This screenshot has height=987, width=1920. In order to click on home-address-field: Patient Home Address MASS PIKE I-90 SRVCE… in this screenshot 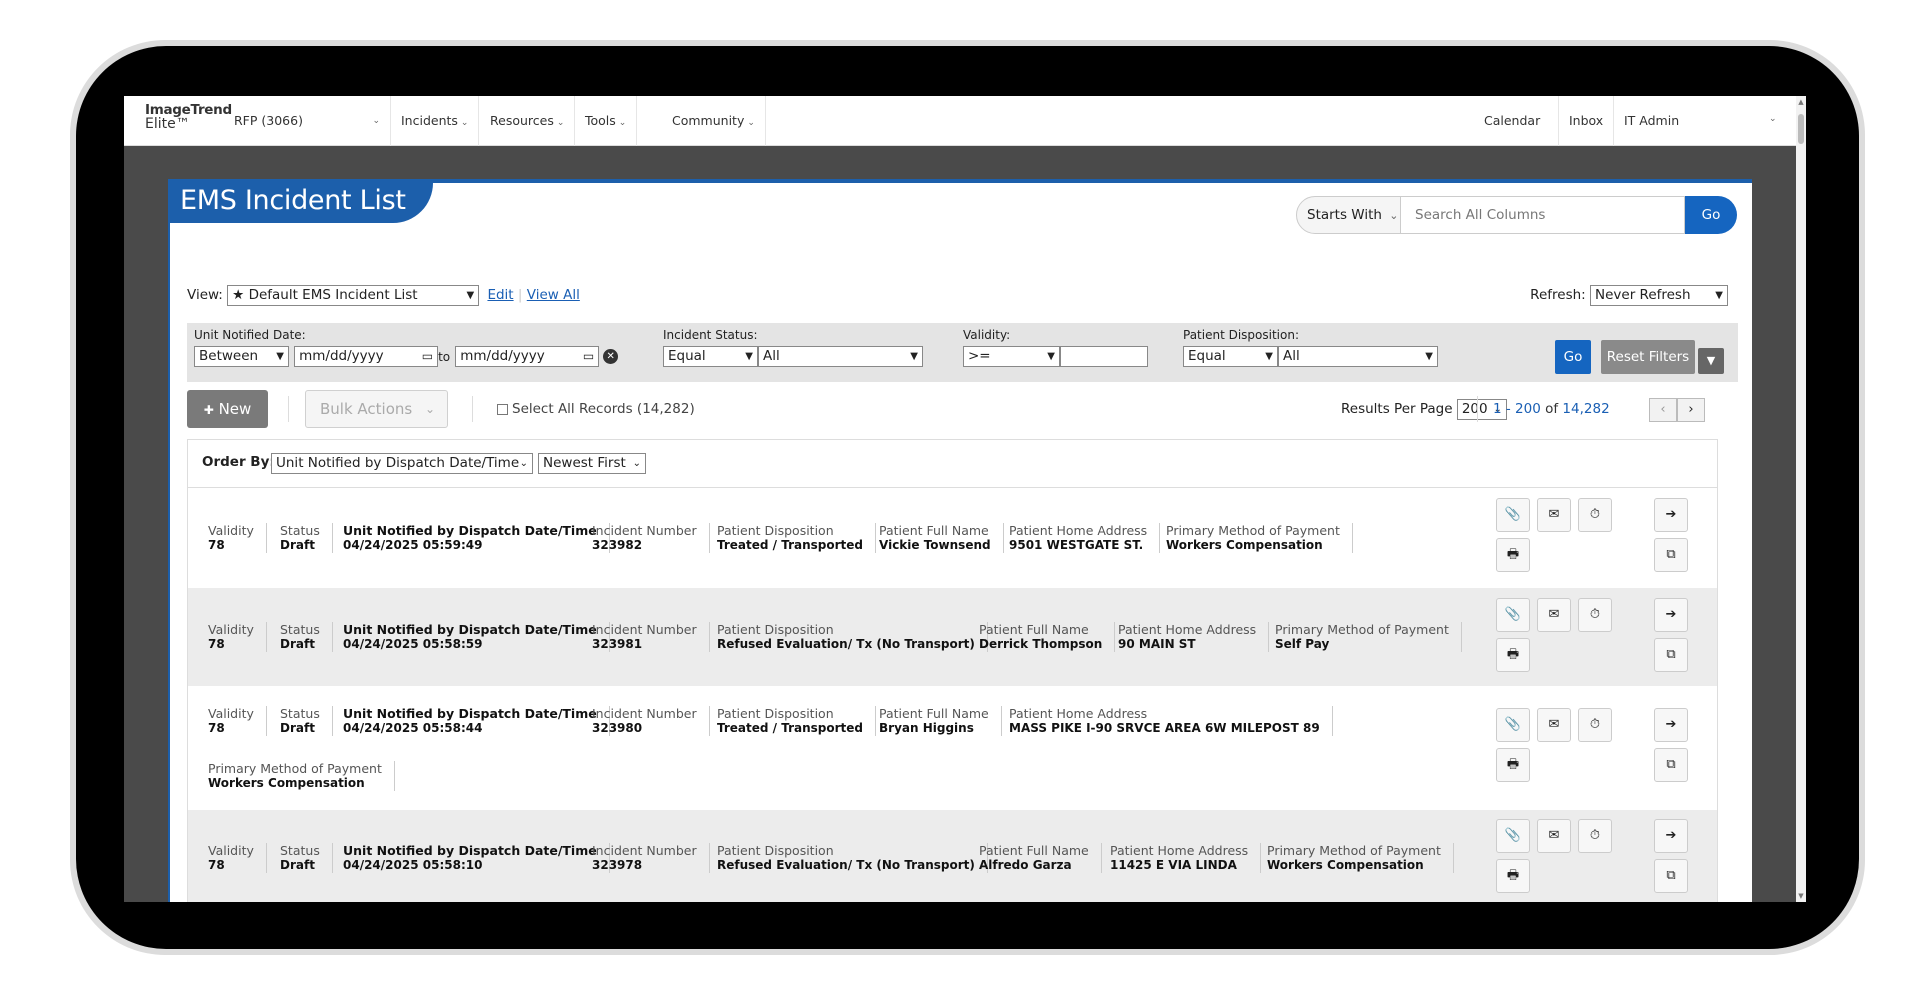, I will do `click(1171, 721)`.